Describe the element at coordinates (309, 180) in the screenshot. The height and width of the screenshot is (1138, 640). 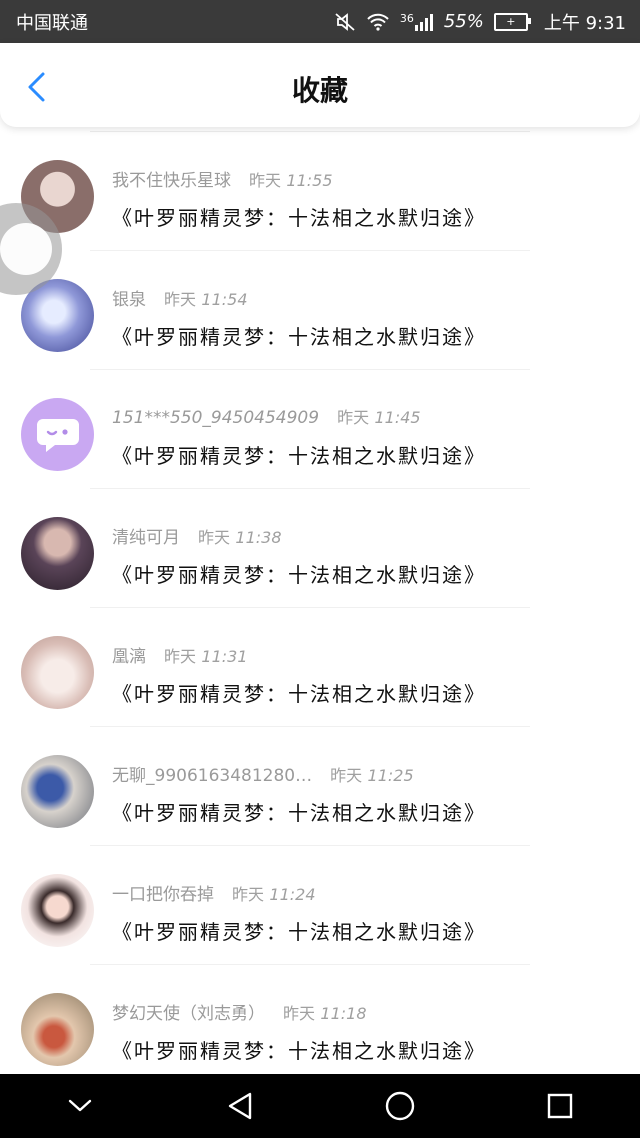
I see `time-label: 11:55` at that location.